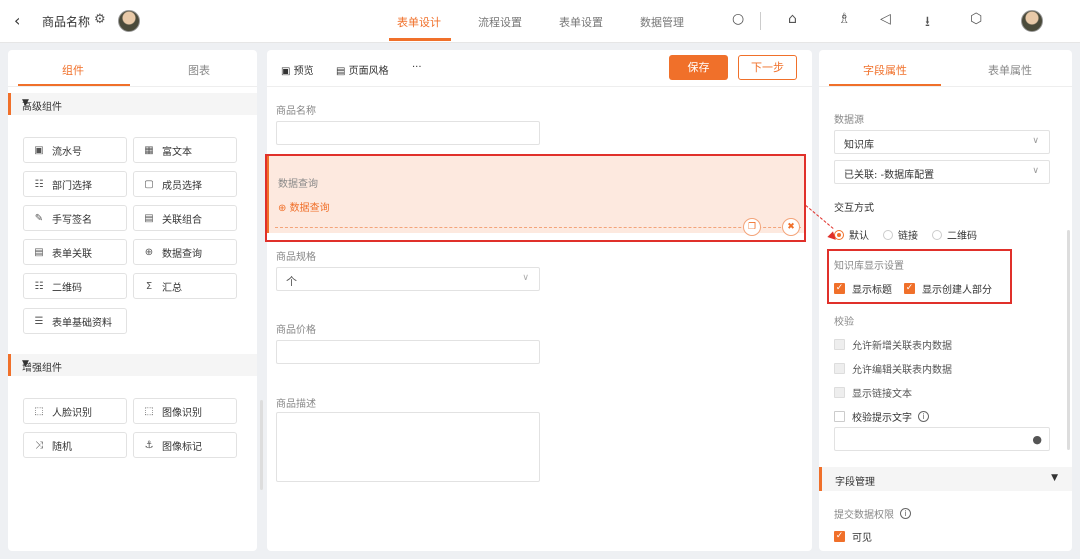 This screenshot has height=559, width=1080. I want to click on component-label: 表单基础资料, so click(82, 323).